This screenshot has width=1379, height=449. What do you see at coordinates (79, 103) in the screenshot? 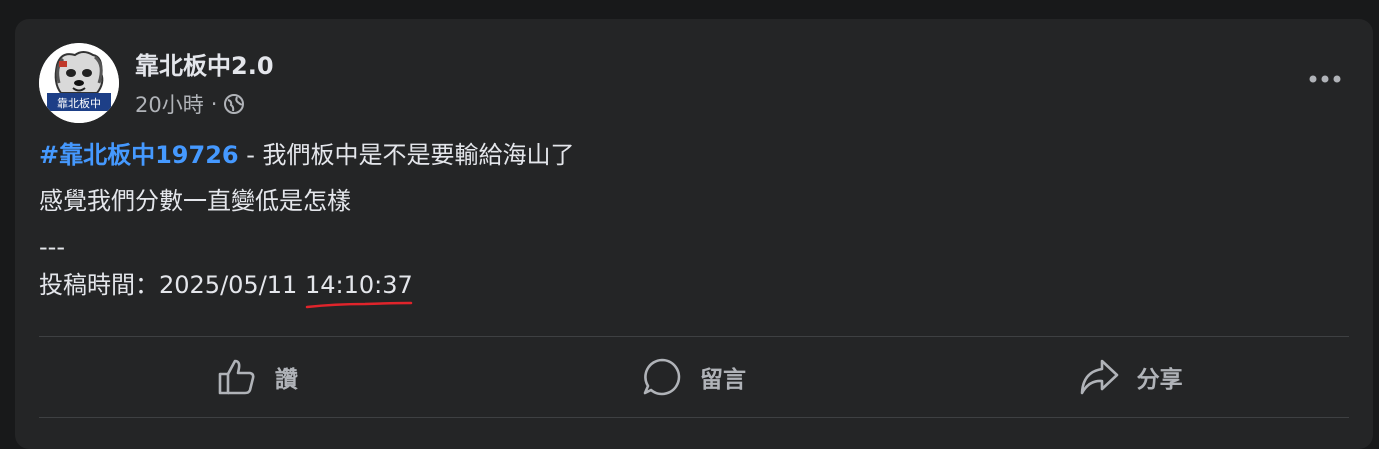
I see `avatar-logo-text: 靠北板中` at bounding box center [79, 103].